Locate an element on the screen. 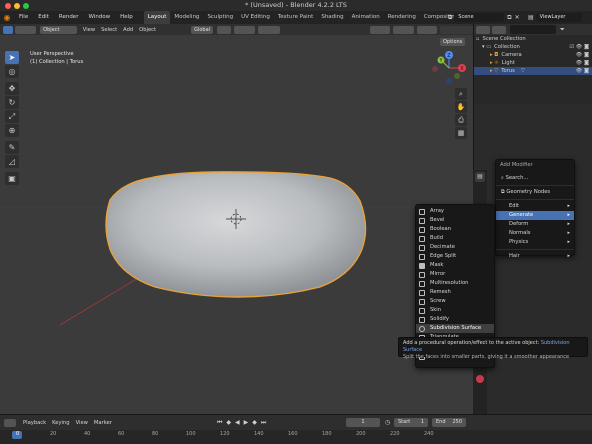  scene-selector: Scene is located at coordinates (479, 17).